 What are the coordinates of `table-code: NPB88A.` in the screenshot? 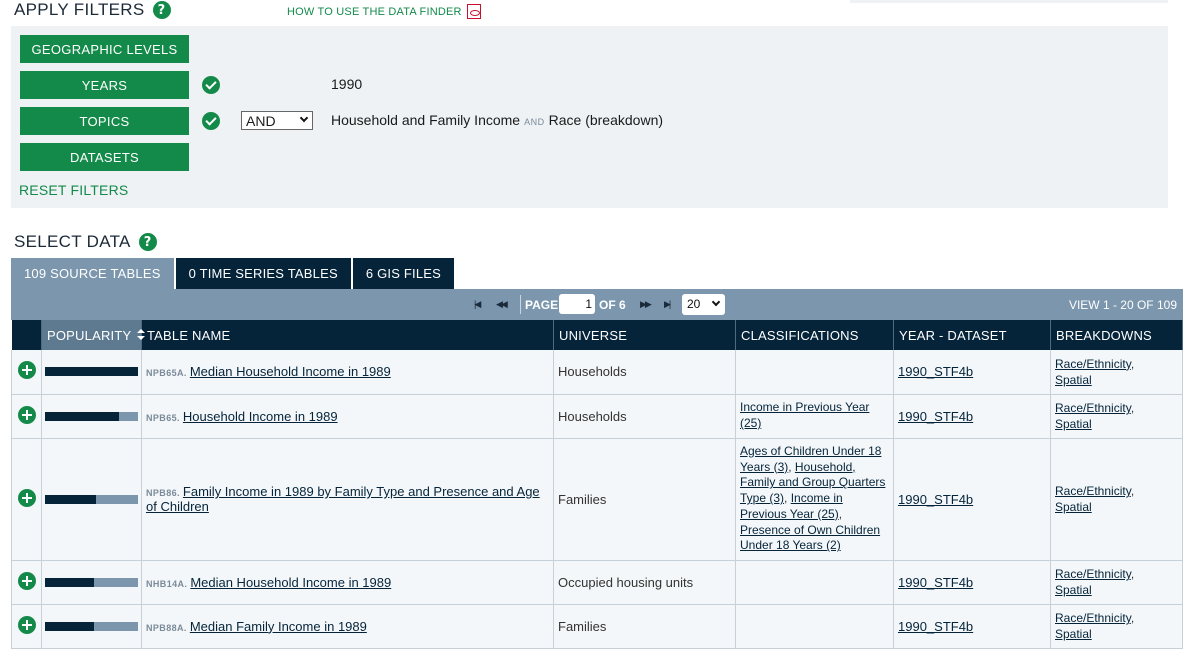 It's located at (166, 627).